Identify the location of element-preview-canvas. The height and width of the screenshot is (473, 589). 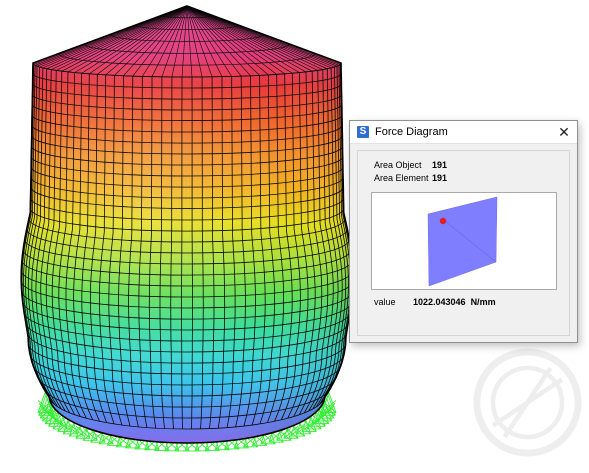
(462, 241).